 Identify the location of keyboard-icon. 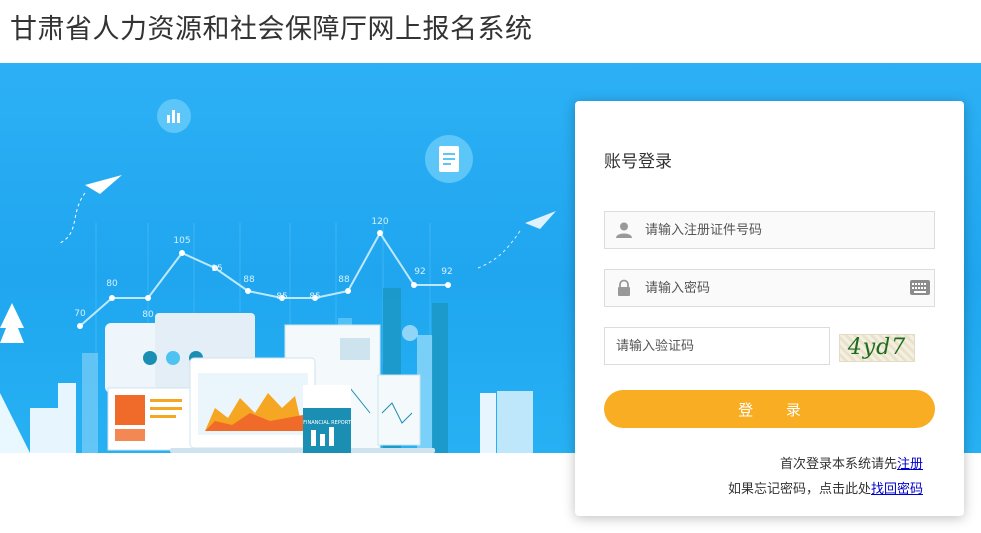
(920, 287).